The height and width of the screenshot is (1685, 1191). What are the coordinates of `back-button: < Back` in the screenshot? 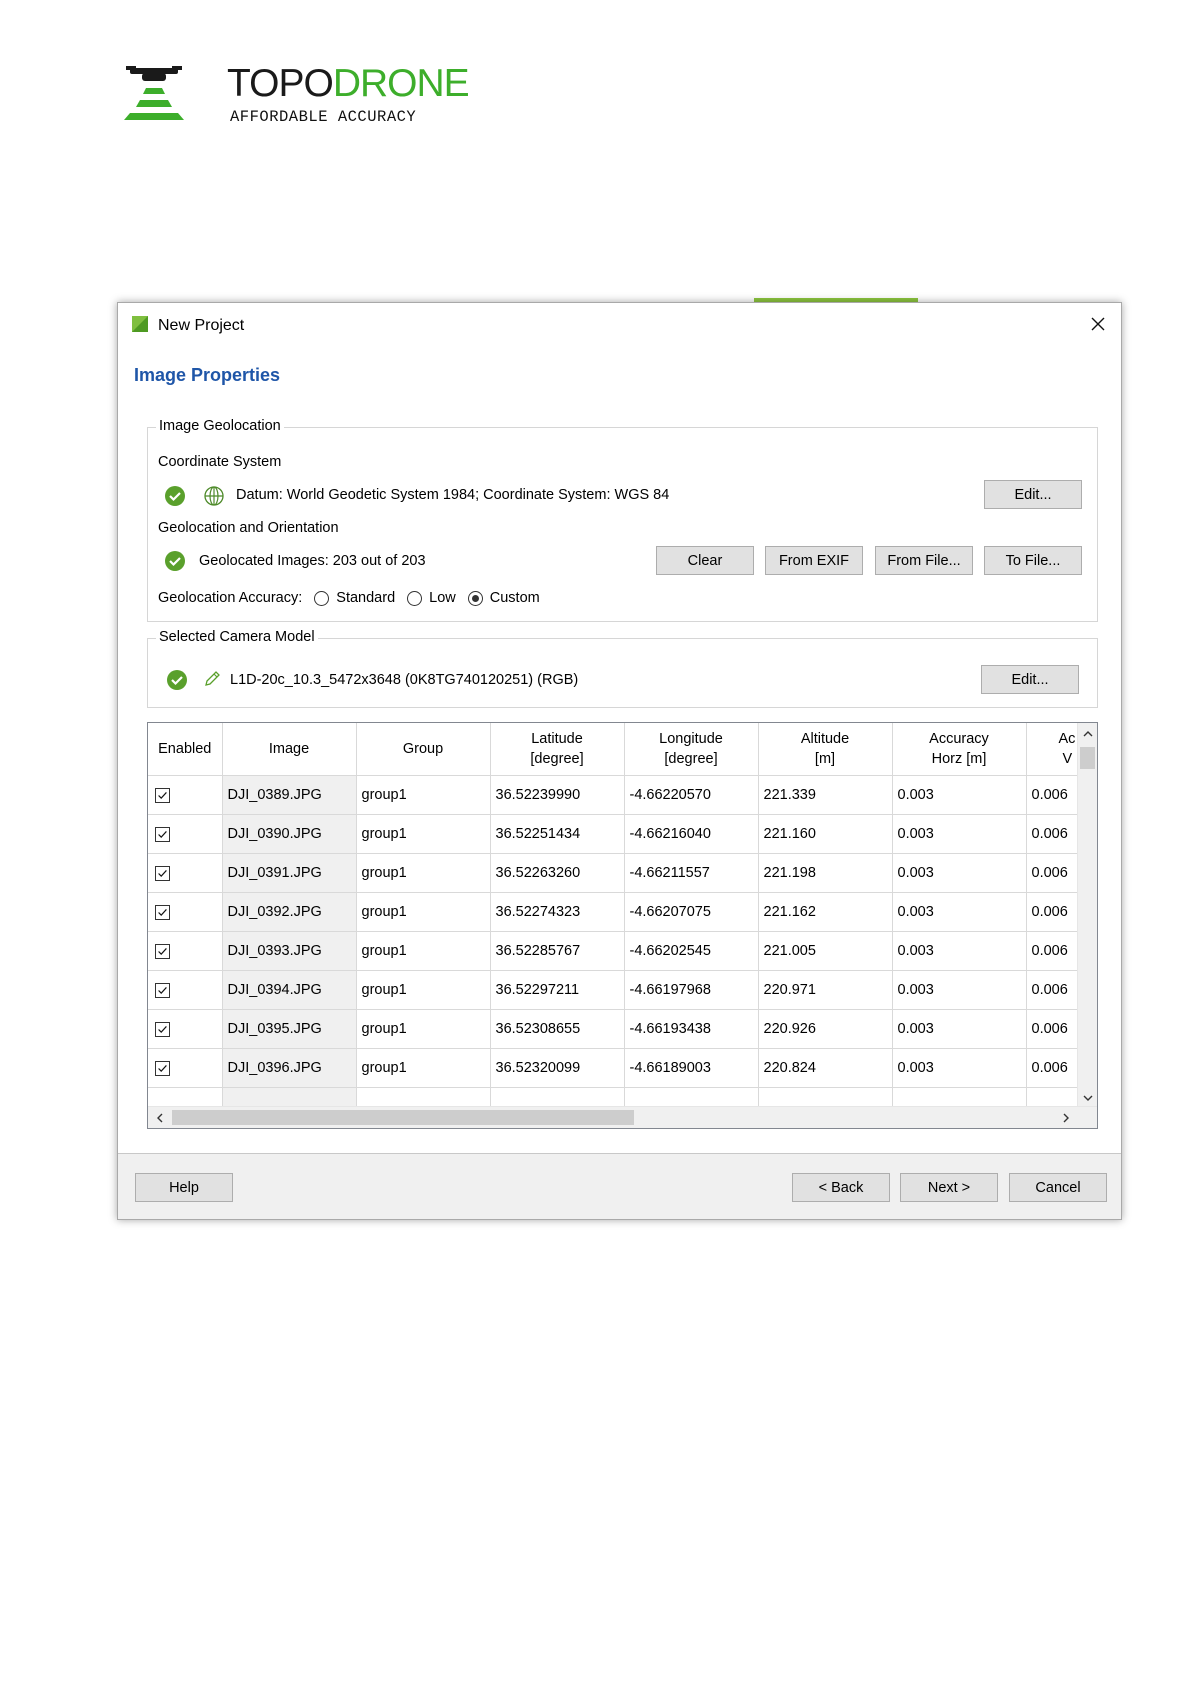 It's located at (841, 1187).